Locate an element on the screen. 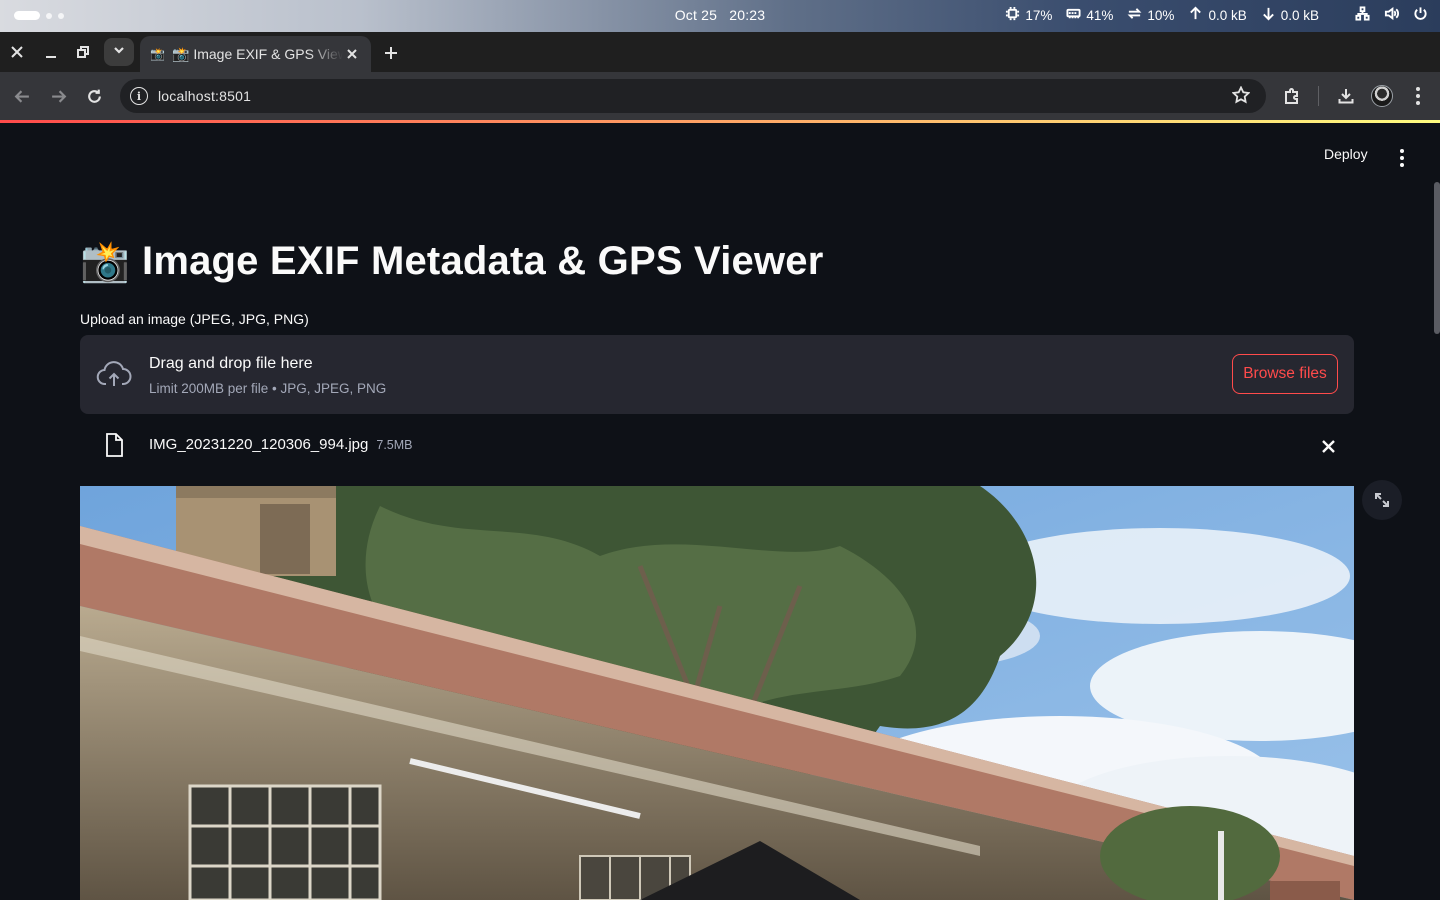 The image size is (1440, 900). camera-flash-icon: 📸 is located at coordinates (105, 262).